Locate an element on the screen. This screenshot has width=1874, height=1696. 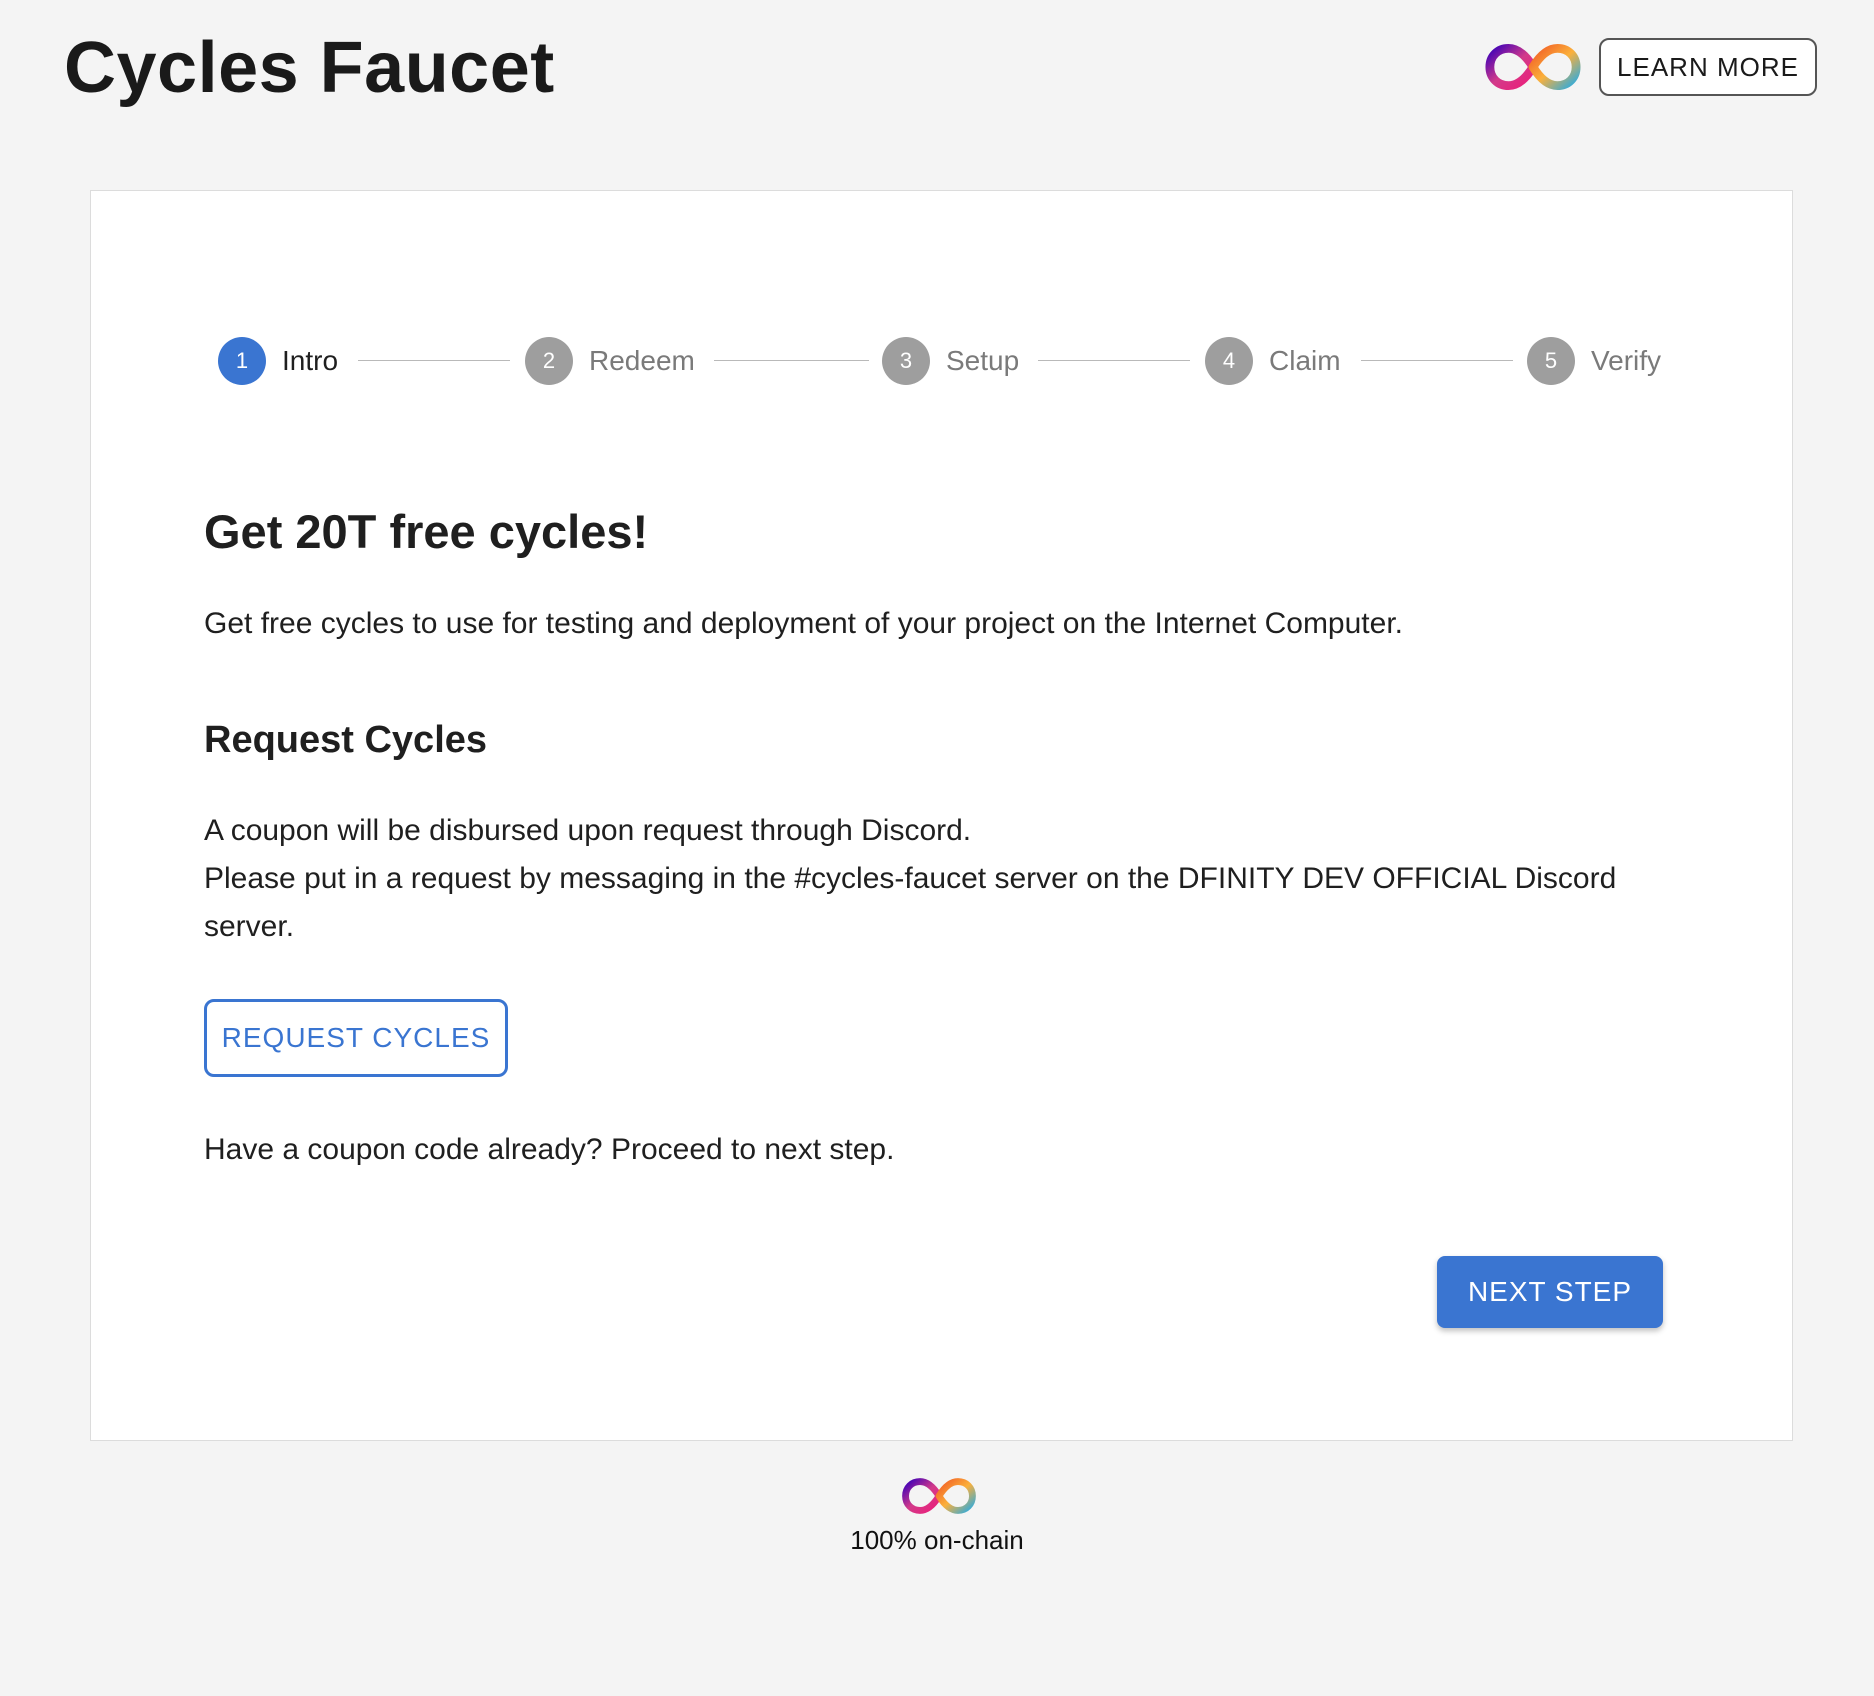
learn-more-button: LEARN MORE is located at coordinates (1708, 67).